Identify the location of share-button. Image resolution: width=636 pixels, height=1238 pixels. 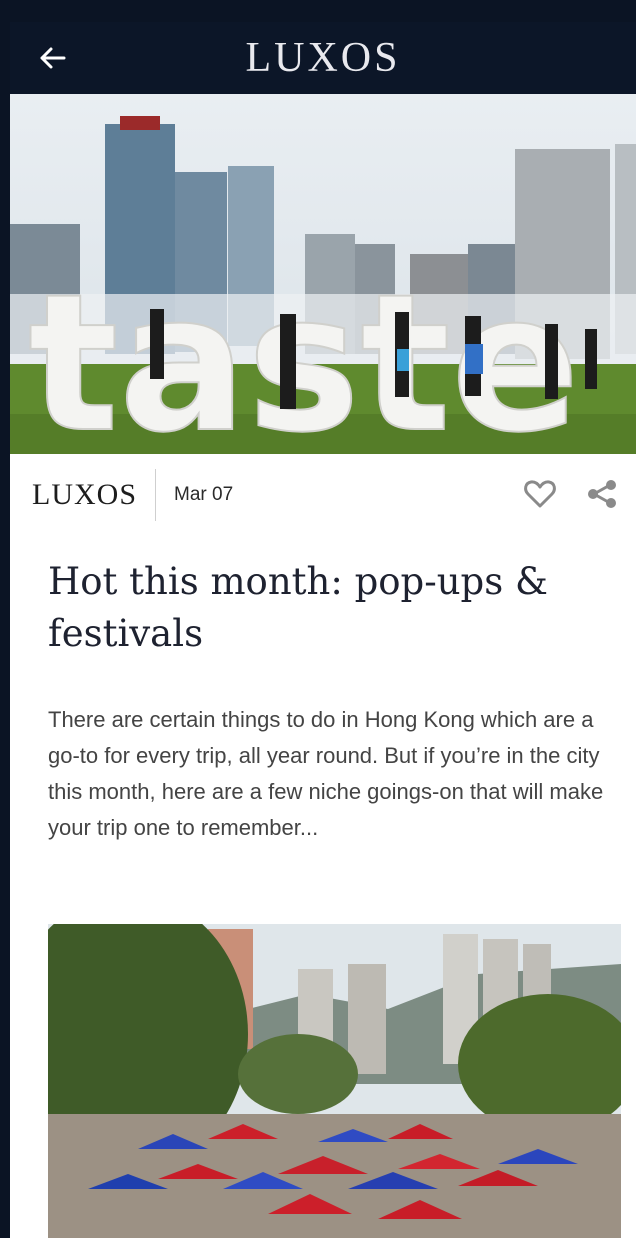
(602, 494).